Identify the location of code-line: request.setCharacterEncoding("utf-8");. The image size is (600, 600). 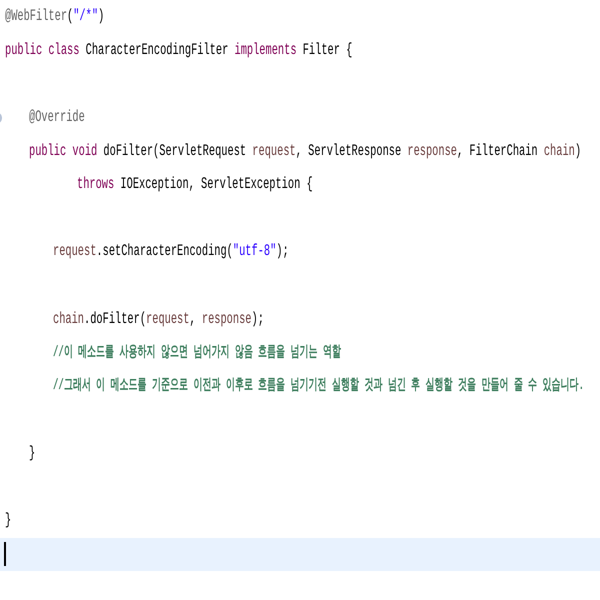
(171, 252).